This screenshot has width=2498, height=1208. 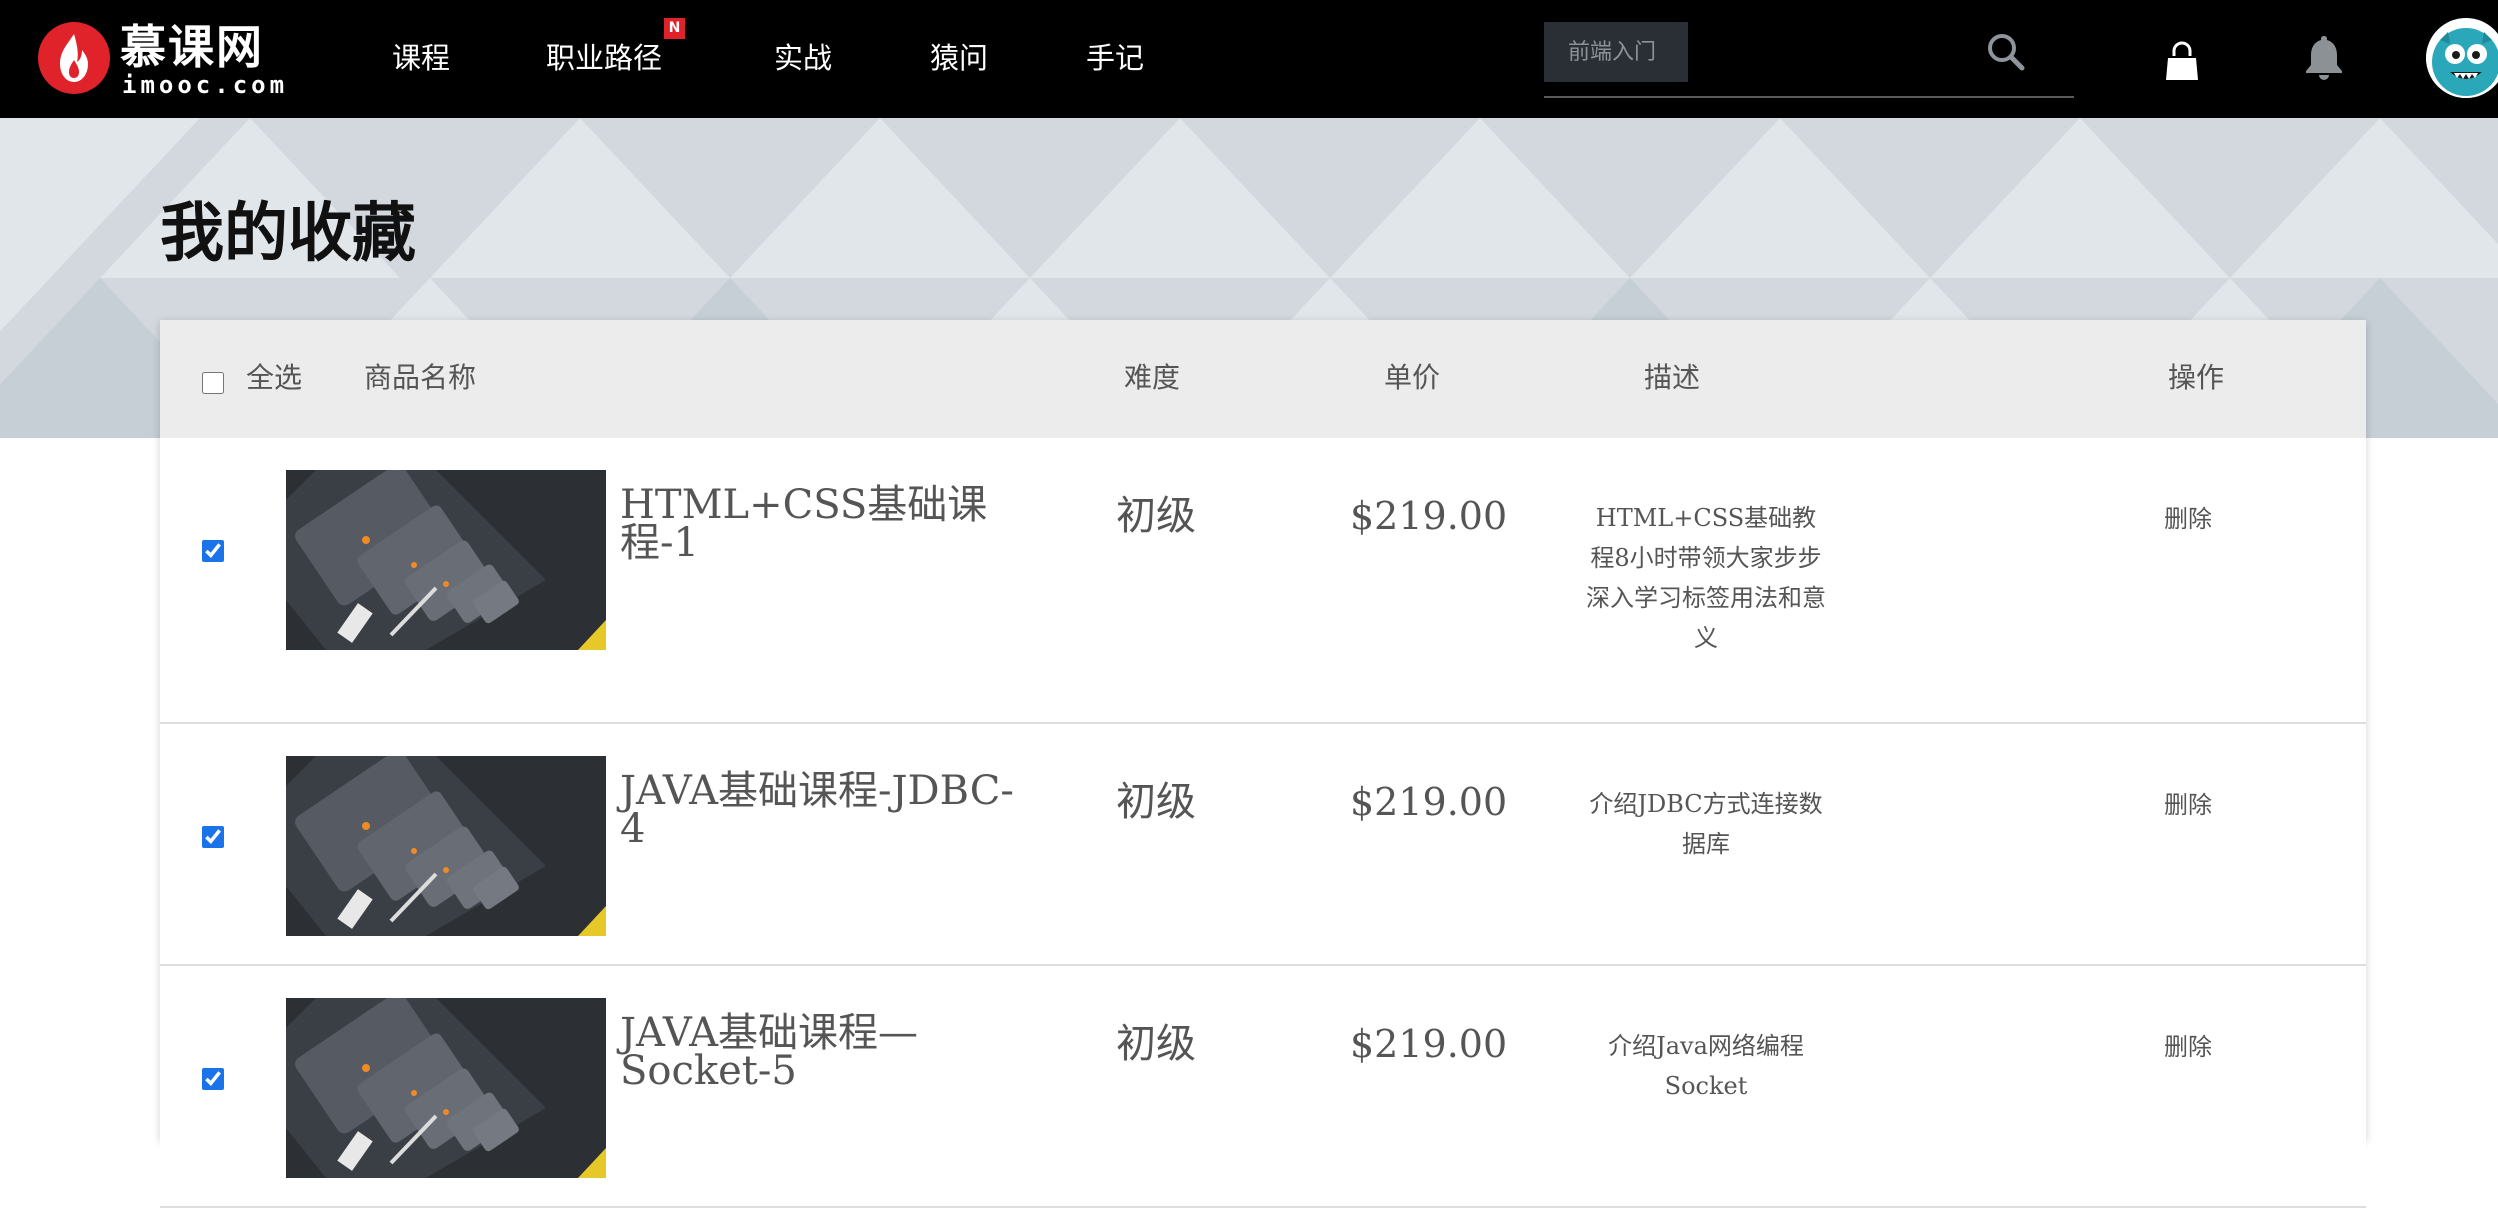 I want to click on search-icon, so click(x=2006, y=52).